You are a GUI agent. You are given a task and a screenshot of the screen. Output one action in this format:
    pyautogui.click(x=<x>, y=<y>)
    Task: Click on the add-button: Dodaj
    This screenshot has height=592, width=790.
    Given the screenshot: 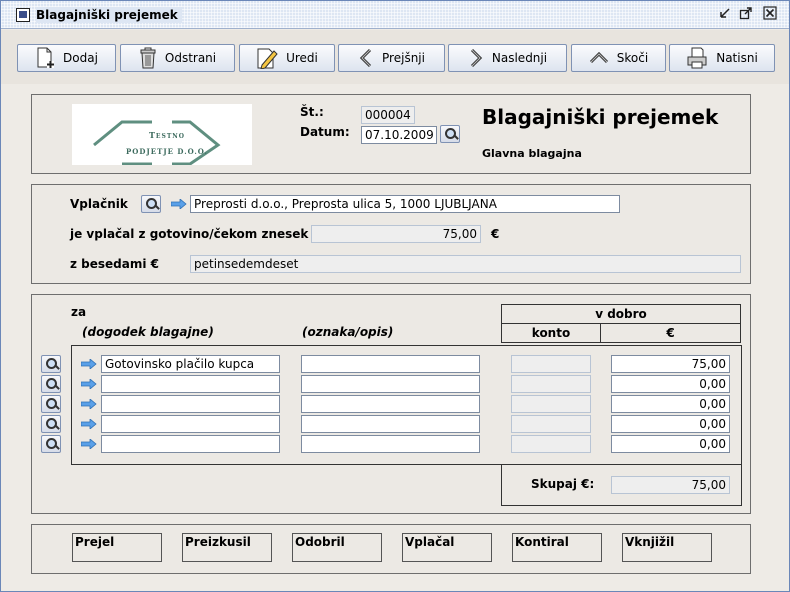 What is the action you would take?
    pyautogui.click(x=66, y=58)
    